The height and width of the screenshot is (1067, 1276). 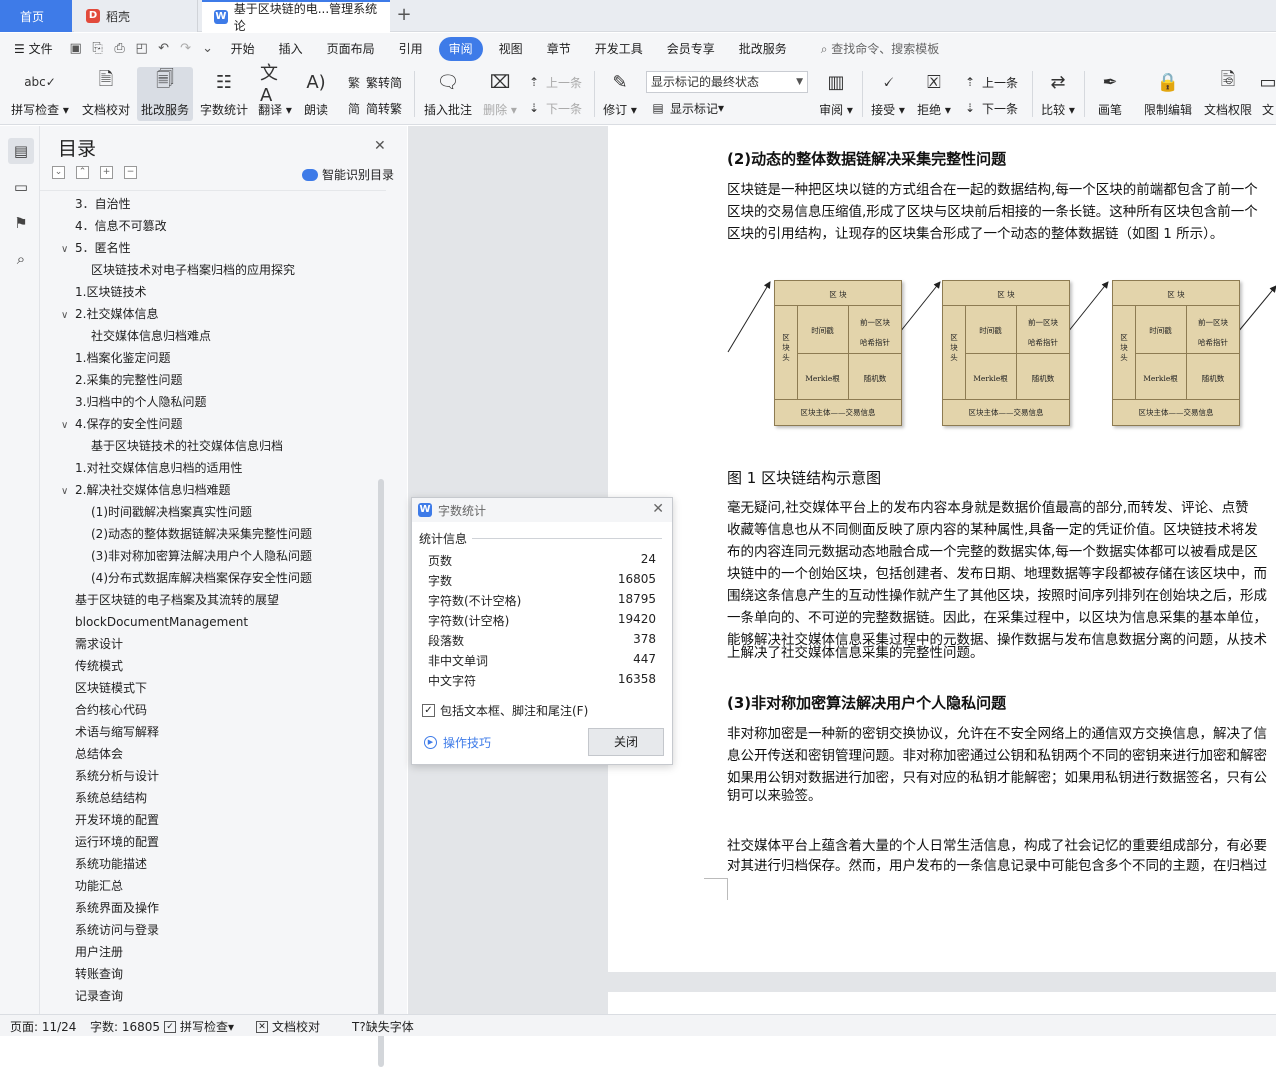 I want to click on remove-heading-icon: −, so click(x=130, y=172).